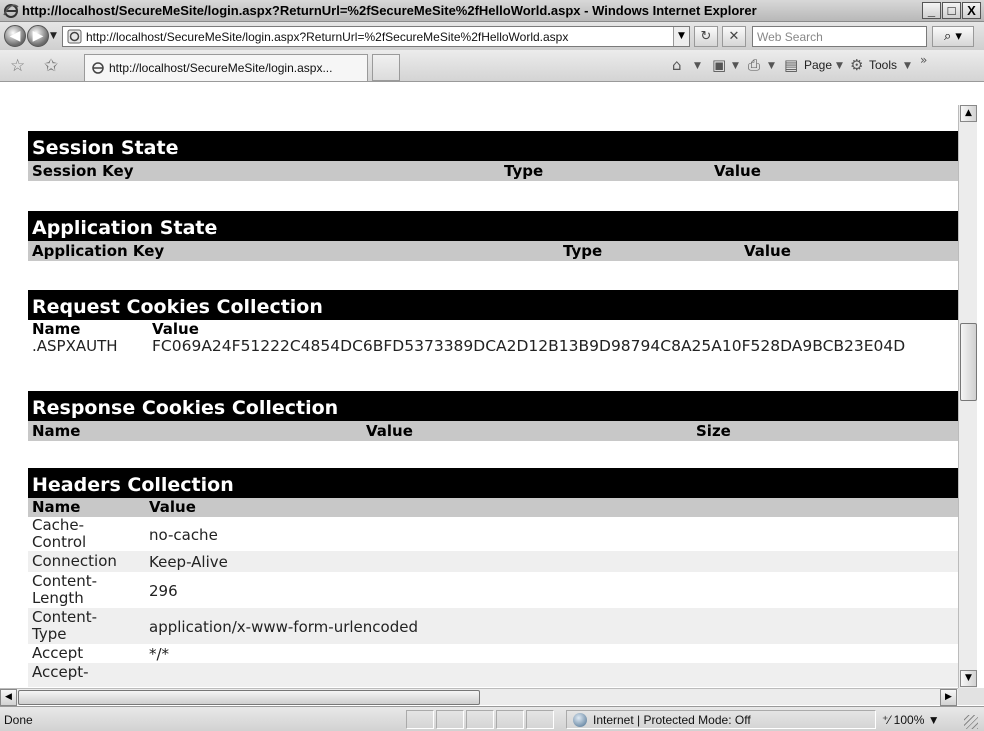  Describe the element at coordinates (8, 697) in the screenshot. I see `scroll-left-icon: ◀` at that location.